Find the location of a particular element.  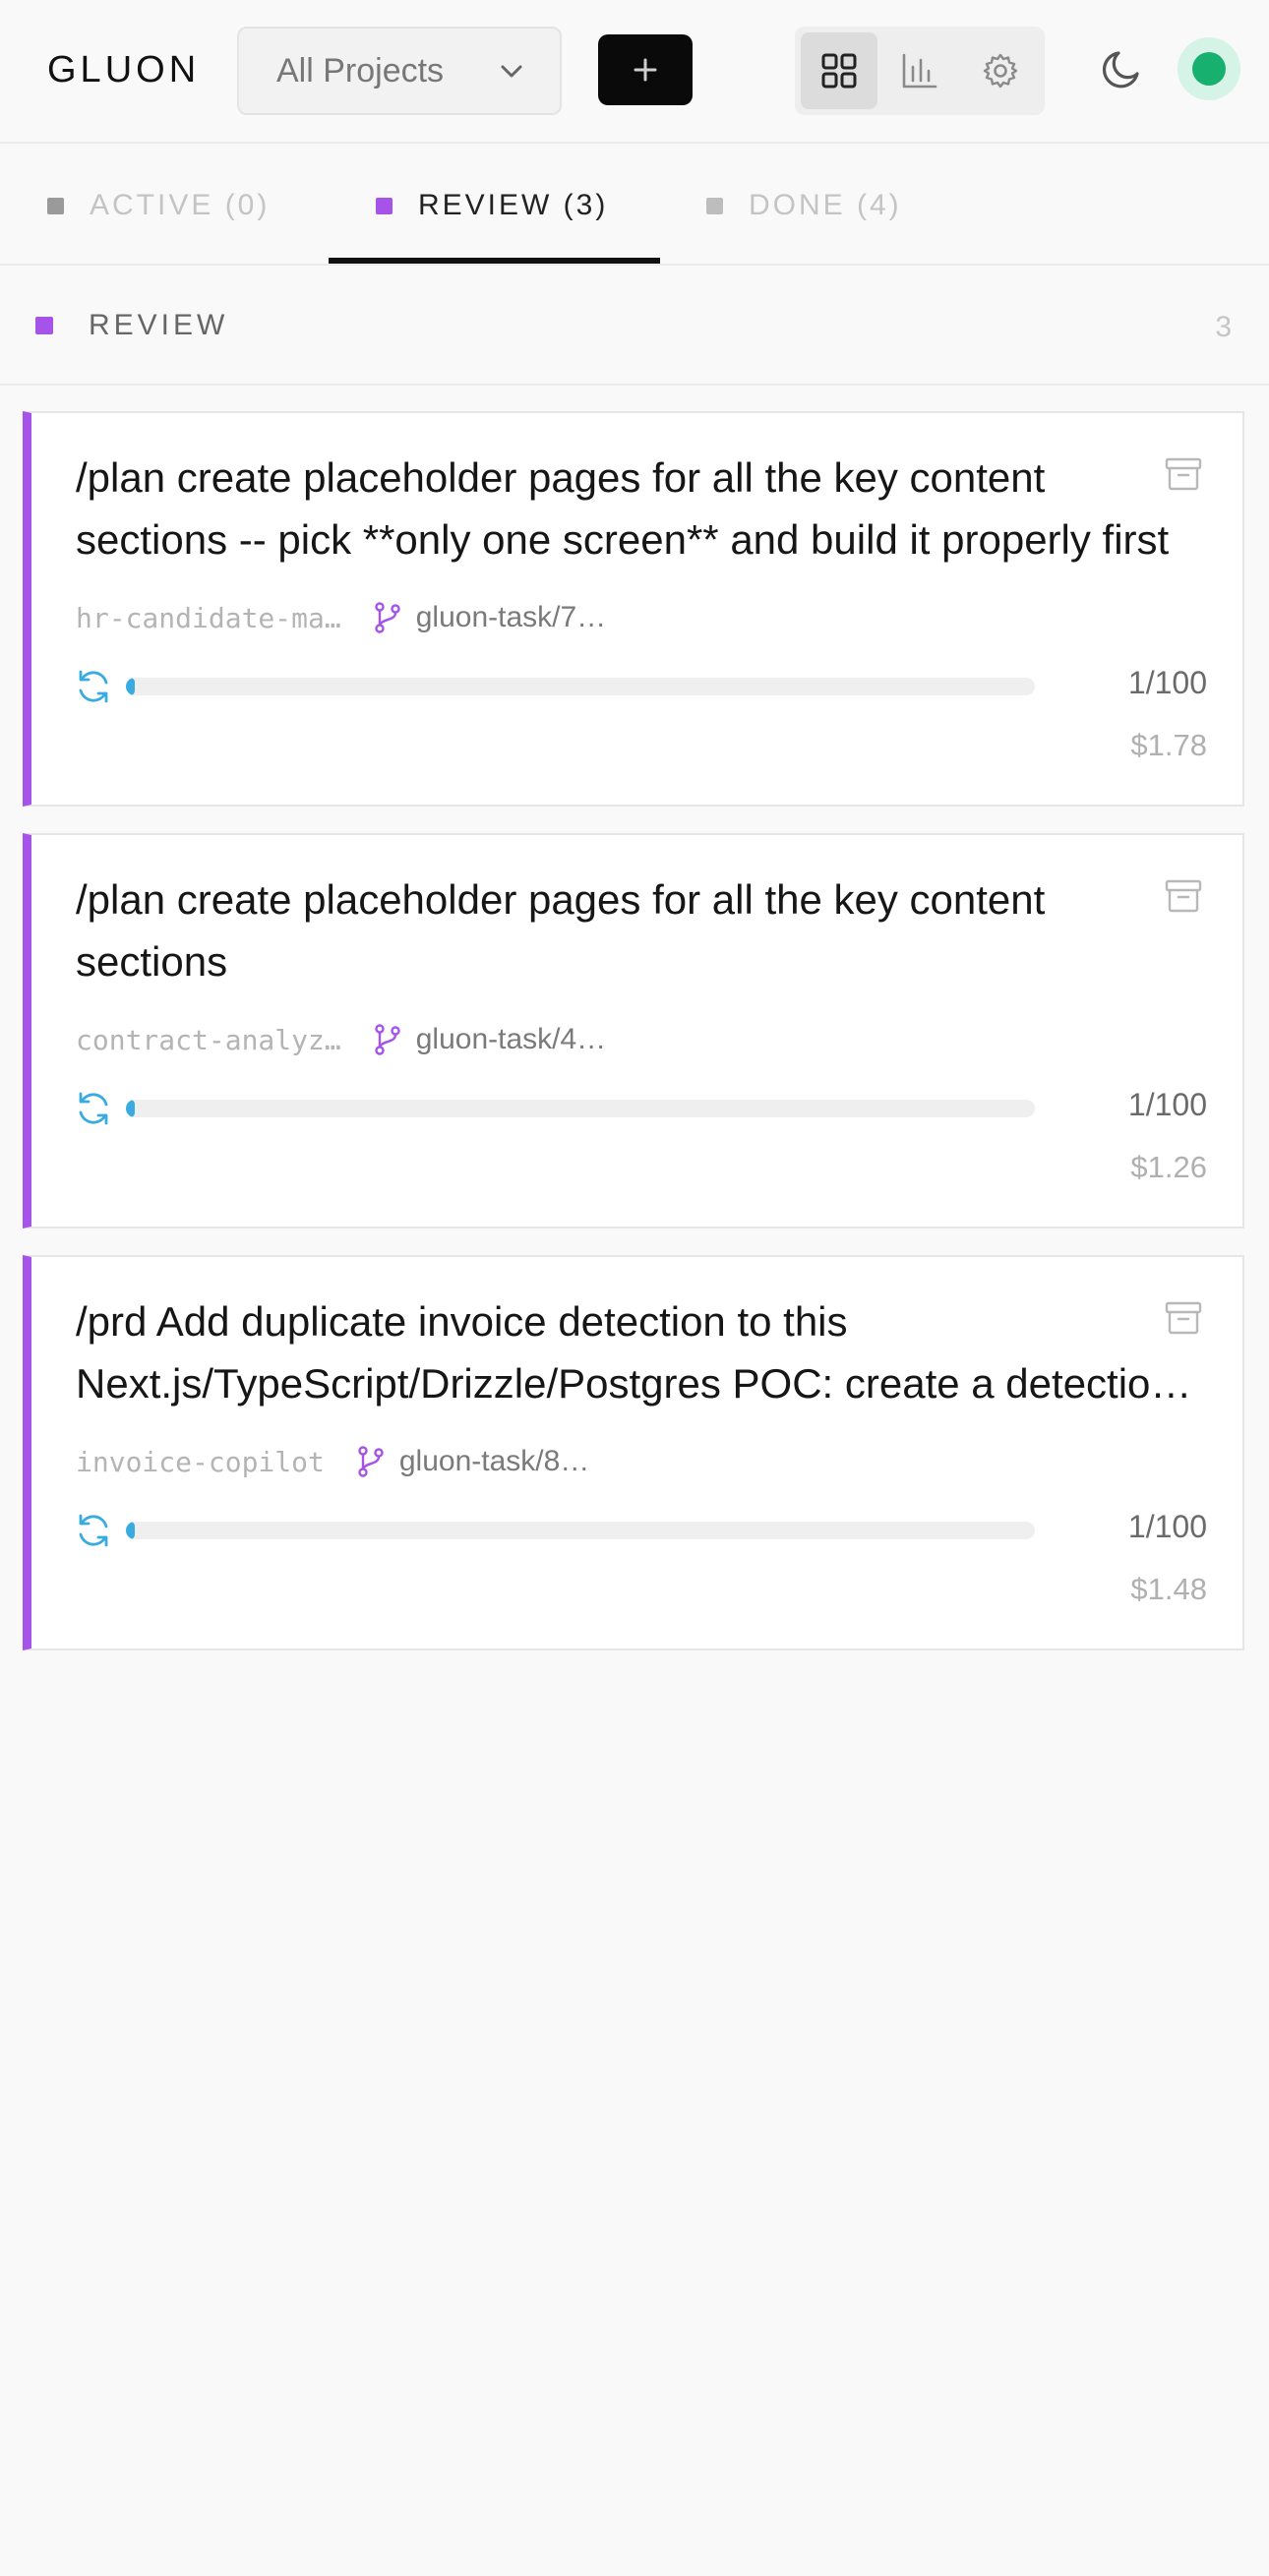

column-color-marker is located at coordinates (44, 325).